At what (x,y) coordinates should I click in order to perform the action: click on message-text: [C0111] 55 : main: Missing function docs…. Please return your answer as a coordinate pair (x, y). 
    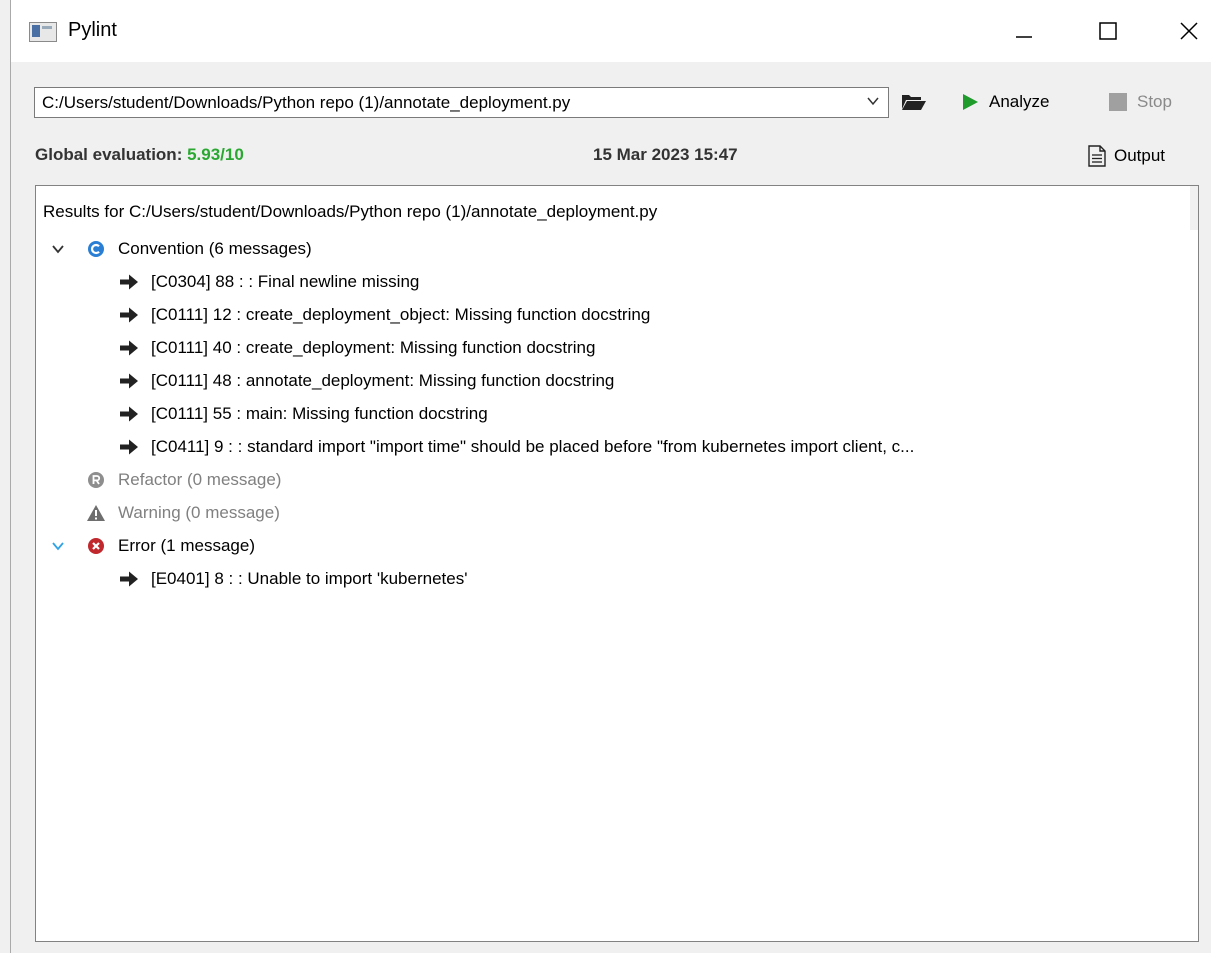
    Looking at the image, I should click on (319, 413).